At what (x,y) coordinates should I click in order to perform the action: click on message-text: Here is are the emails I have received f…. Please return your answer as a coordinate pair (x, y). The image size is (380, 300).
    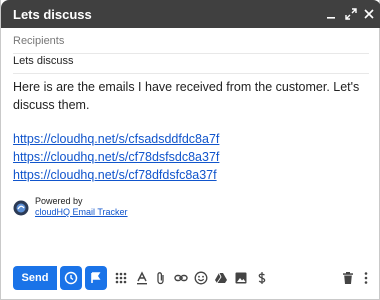
    Looking at the image, I should click on (186, 96).